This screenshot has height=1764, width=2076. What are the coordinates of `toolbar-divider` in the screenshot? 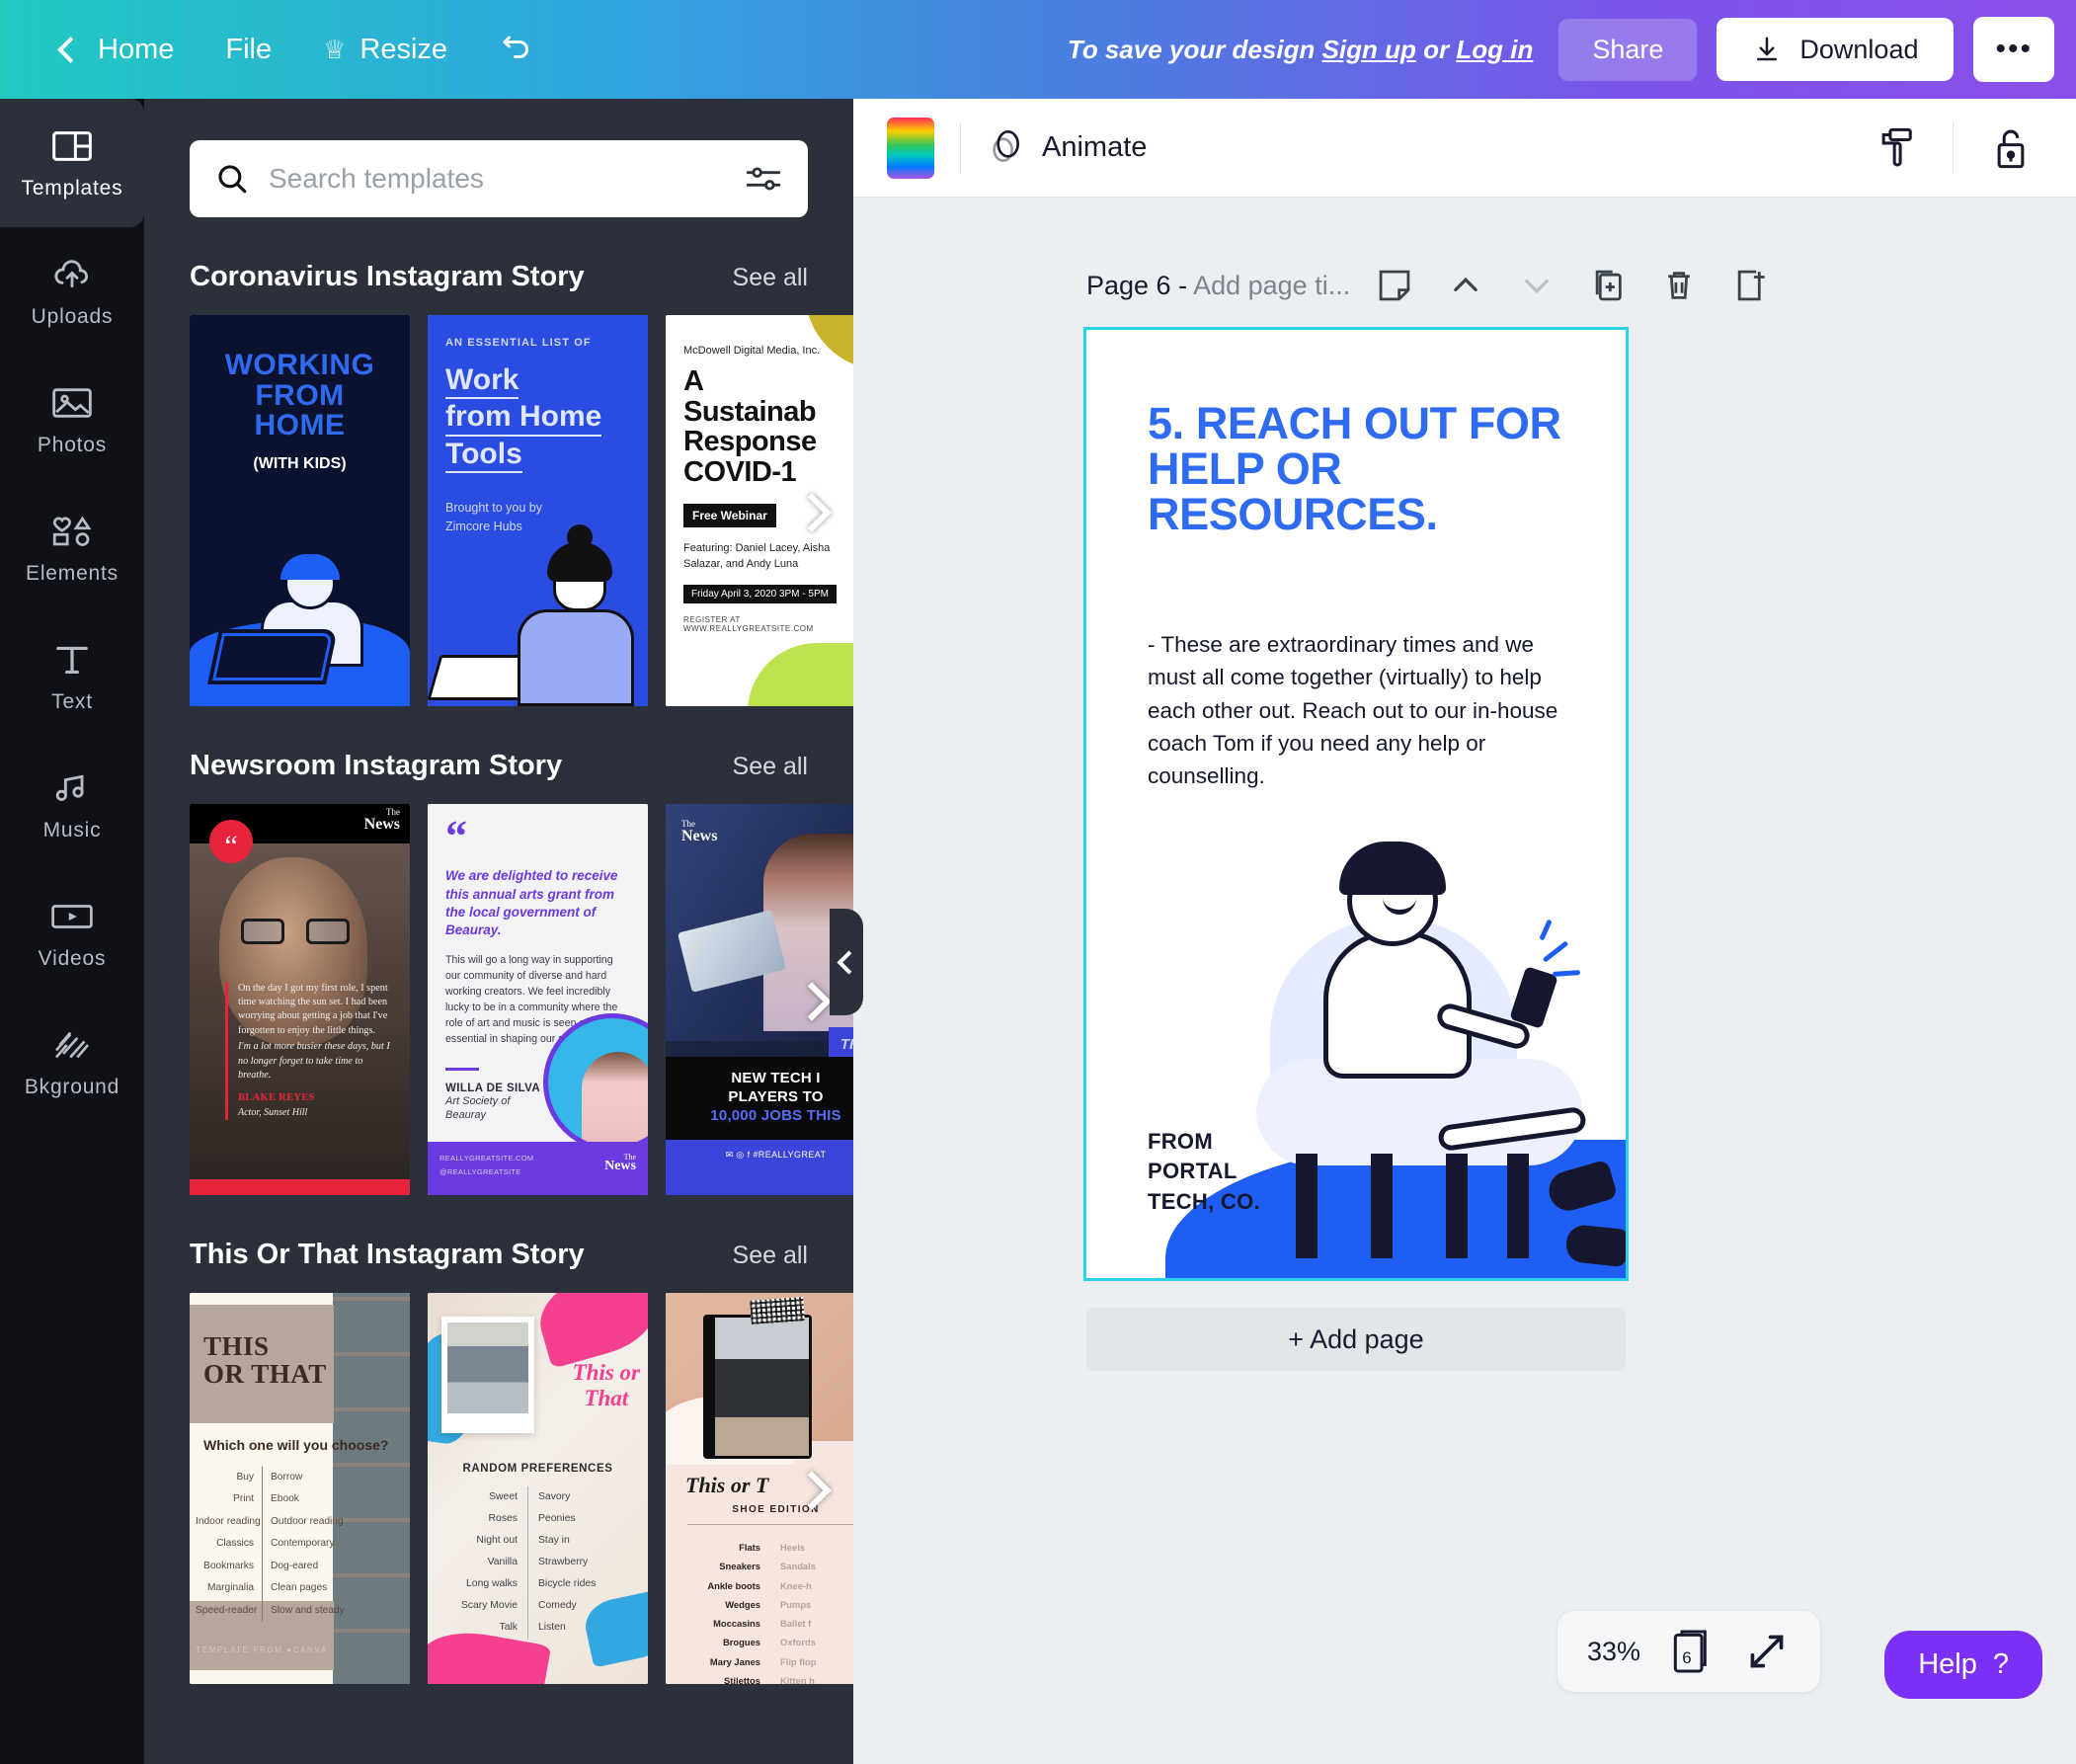 It's located at (960, 147).